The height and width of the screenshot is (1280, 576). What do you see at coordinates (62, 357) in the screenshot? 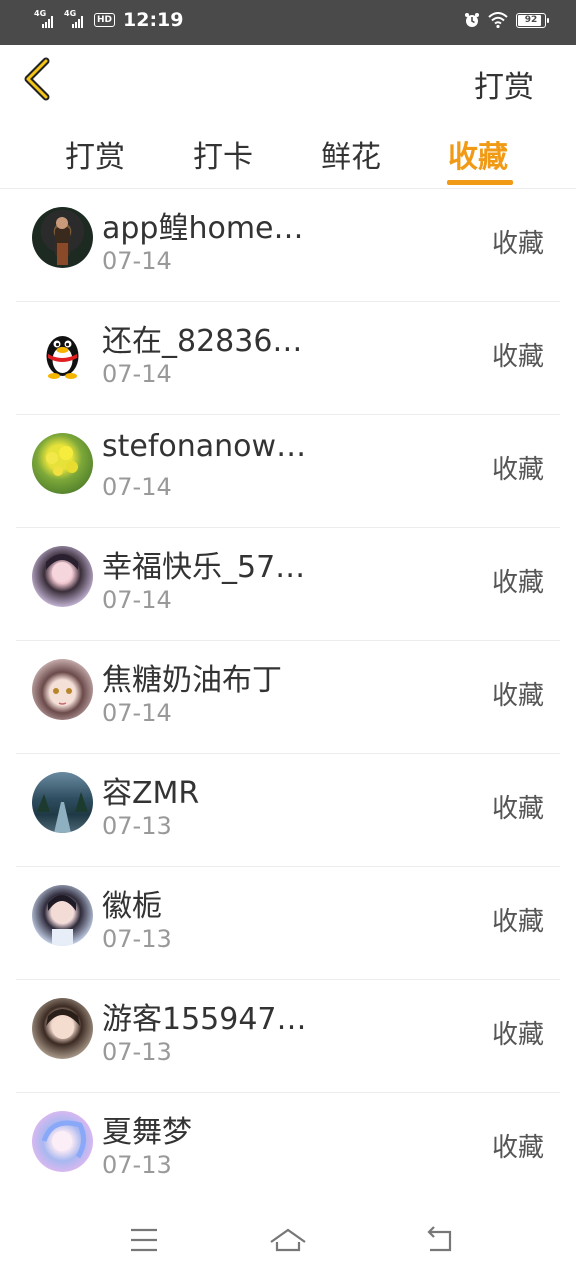
I see `penguin-icon` at bounding box center [62, 357].